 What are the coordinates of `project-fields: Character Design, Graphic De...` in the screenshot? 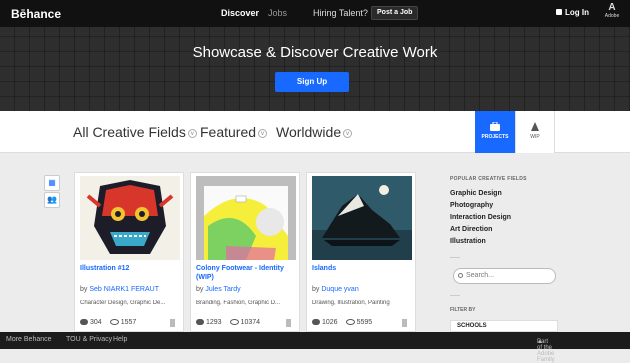 It's located at (123, 303).